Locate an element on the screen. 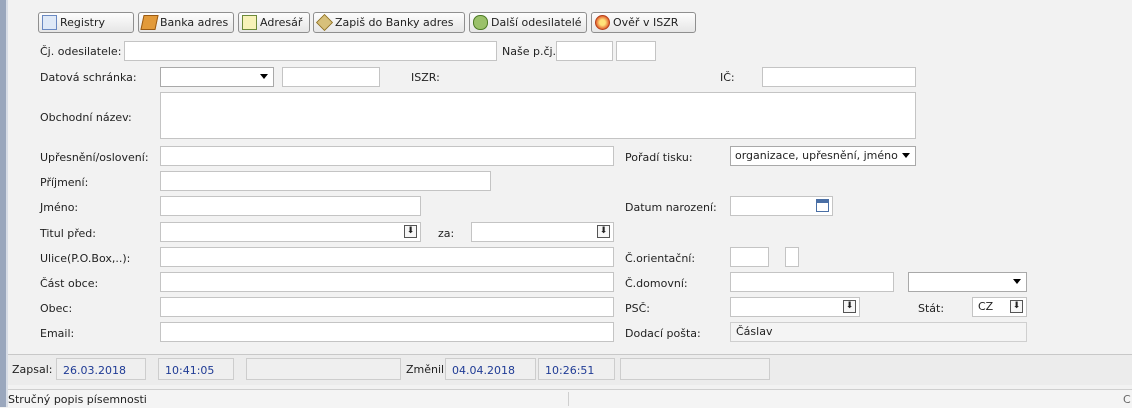  c-orientacni-label: Č.orientační: is located at coordinates (660, 258).